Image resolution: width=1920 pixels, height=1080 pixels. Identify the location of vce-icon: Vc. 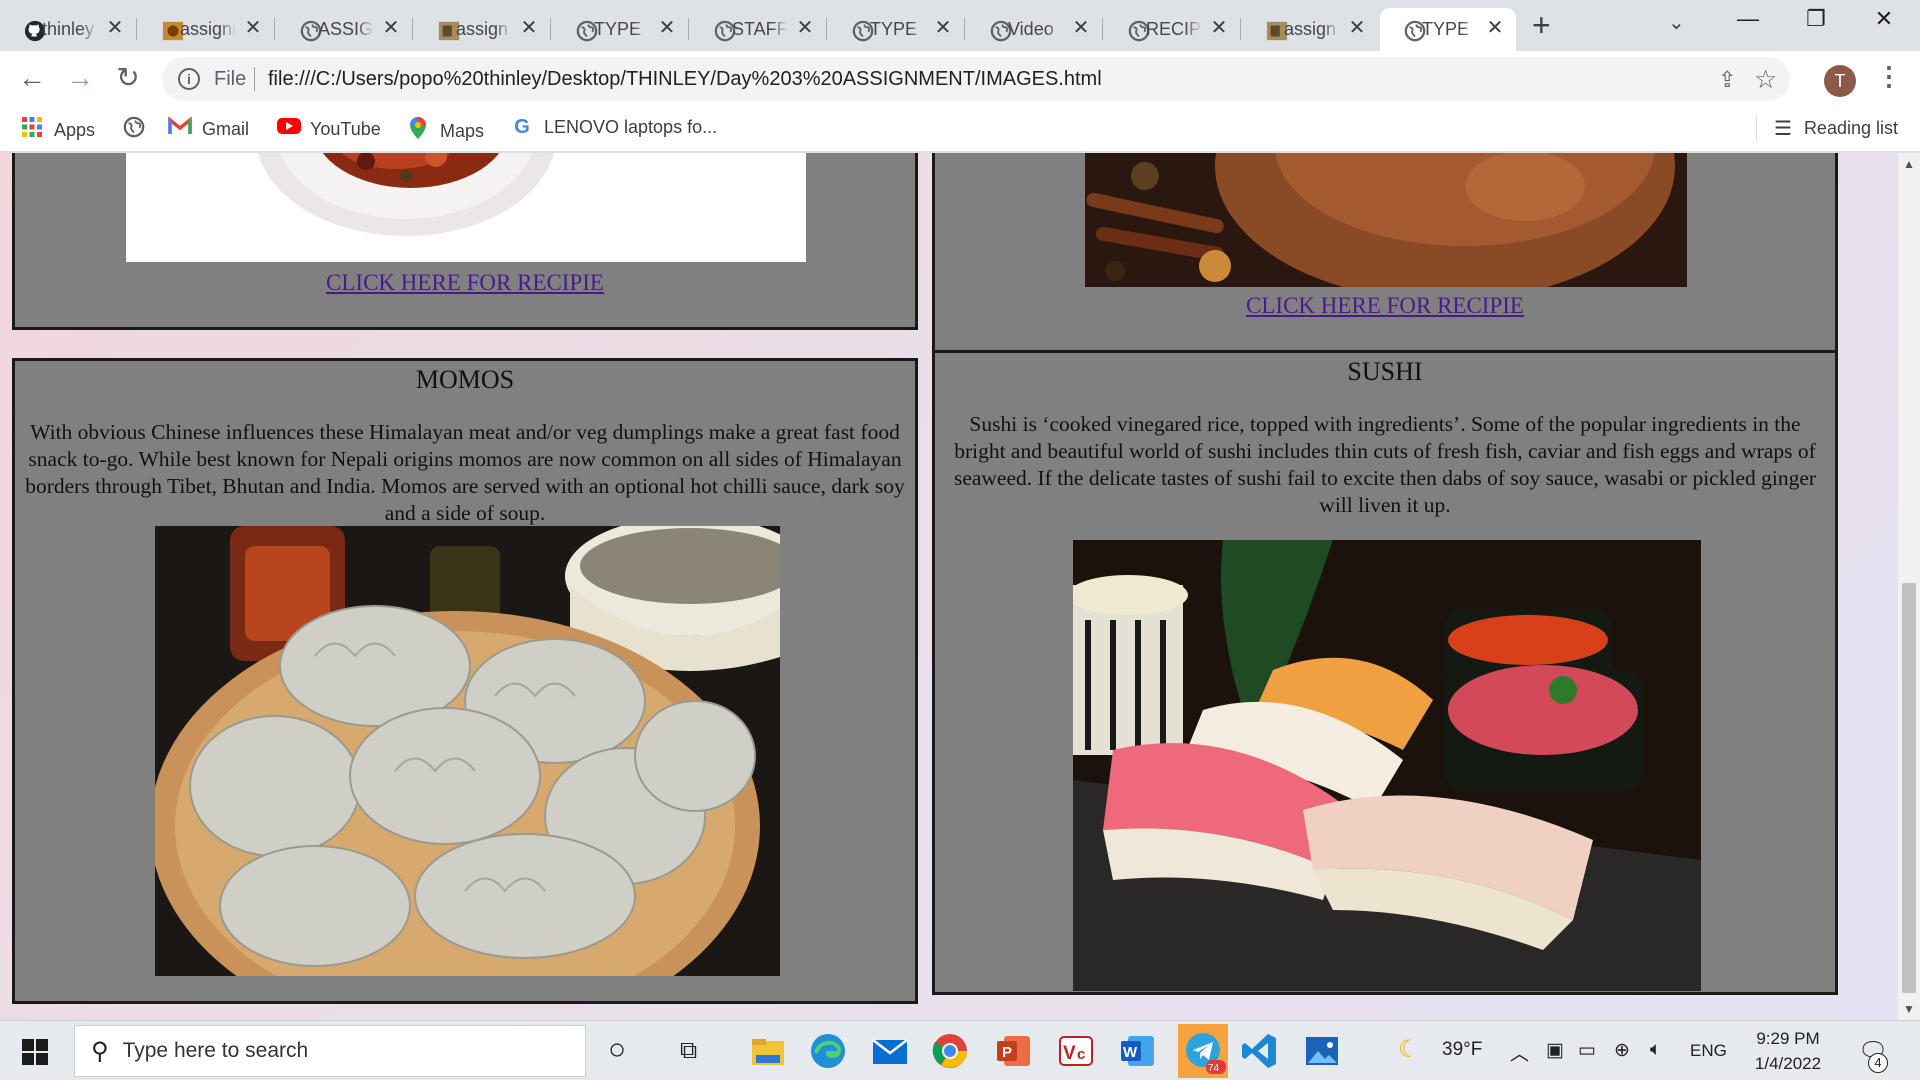
(1076, 1051).